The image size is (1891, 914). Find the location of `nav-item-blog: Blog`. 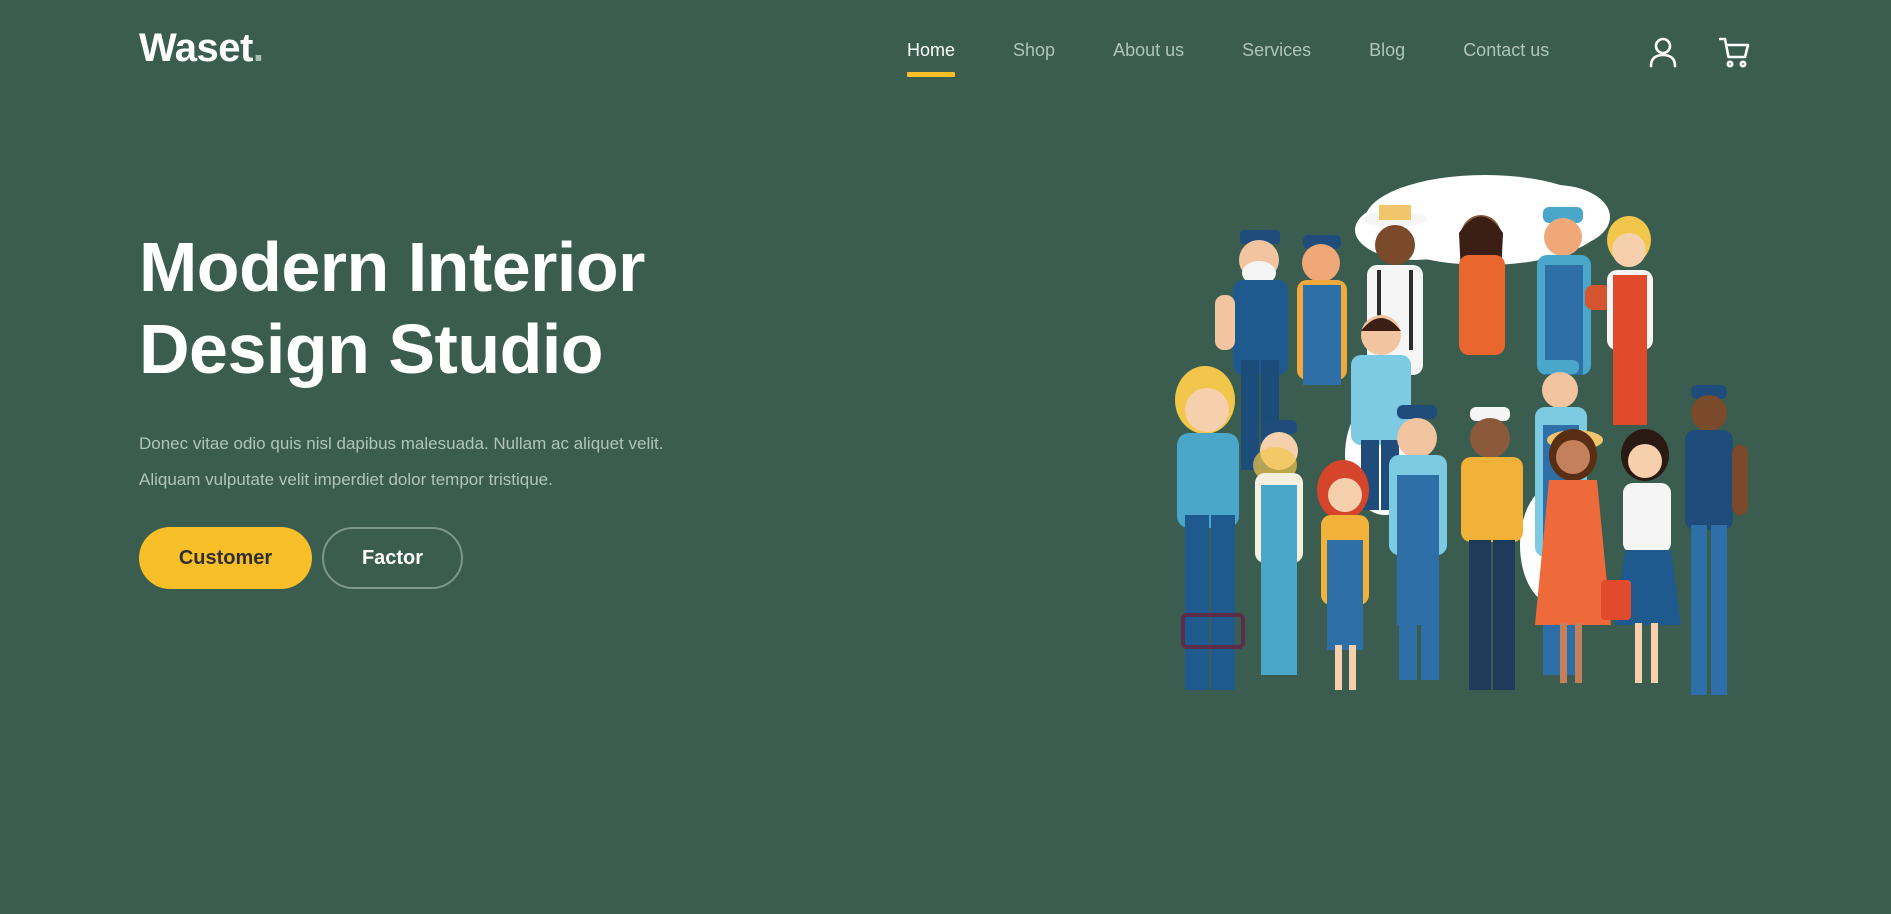

nav-item-blog: Blog is located at coordinates (1387, 50).